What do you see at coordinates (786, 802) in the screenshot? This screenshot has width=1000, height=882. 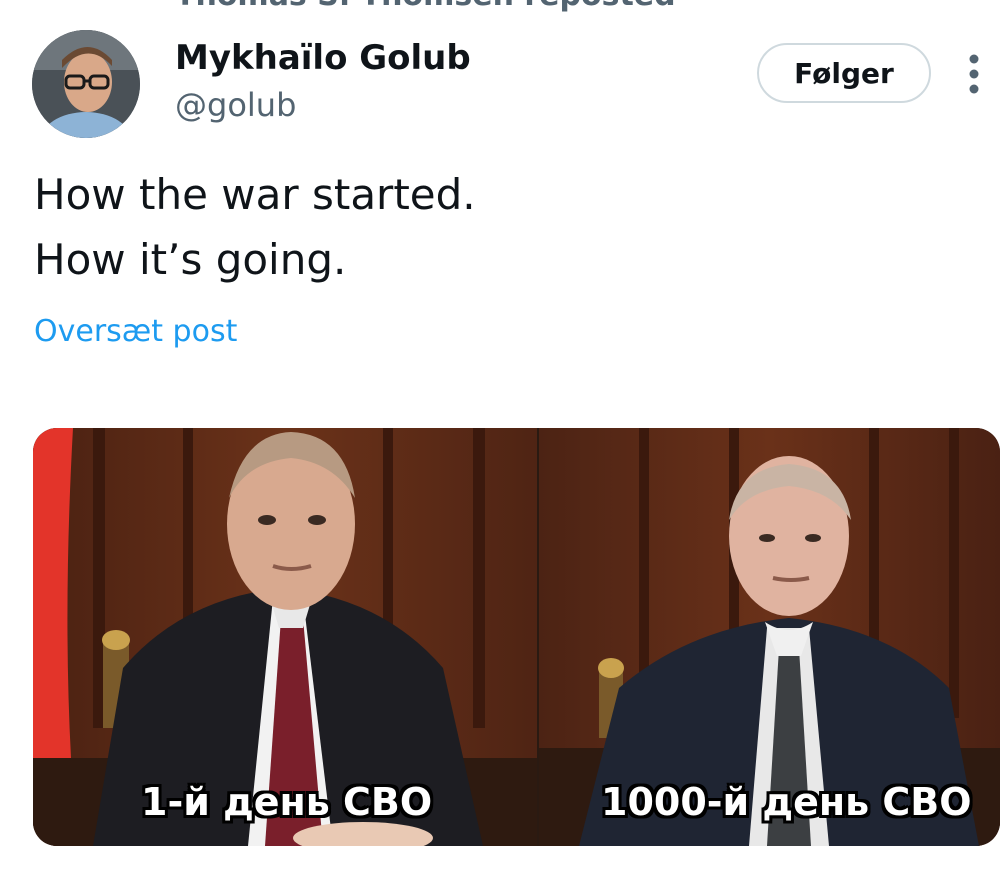 I see `caption-day-1000: 1000-й день СВО` at bounding box center [786, 802].